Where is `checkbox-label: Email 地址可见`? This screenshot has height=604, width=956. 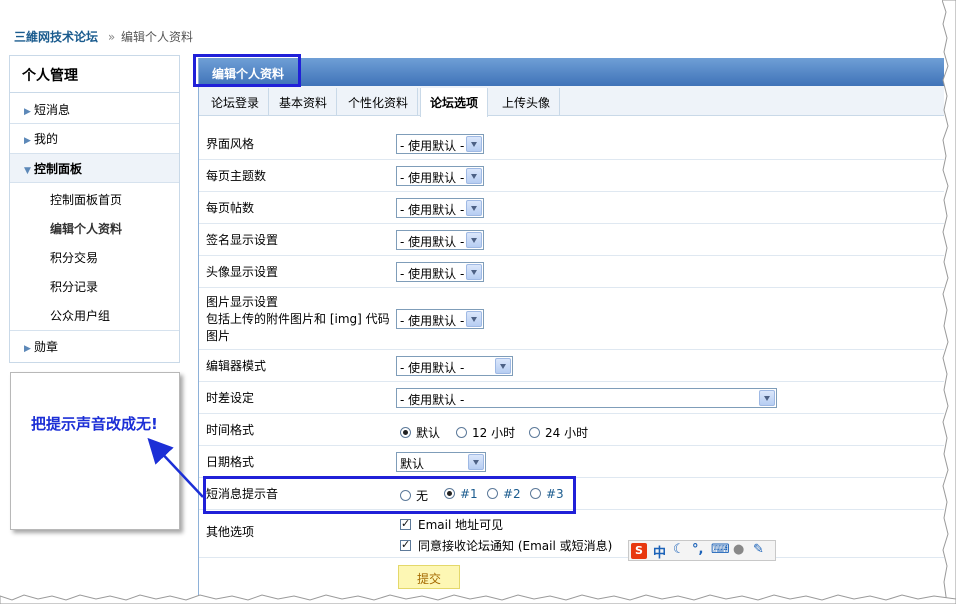 checkbox-label: Email 地址可见 is located at coordinates (461, 525).